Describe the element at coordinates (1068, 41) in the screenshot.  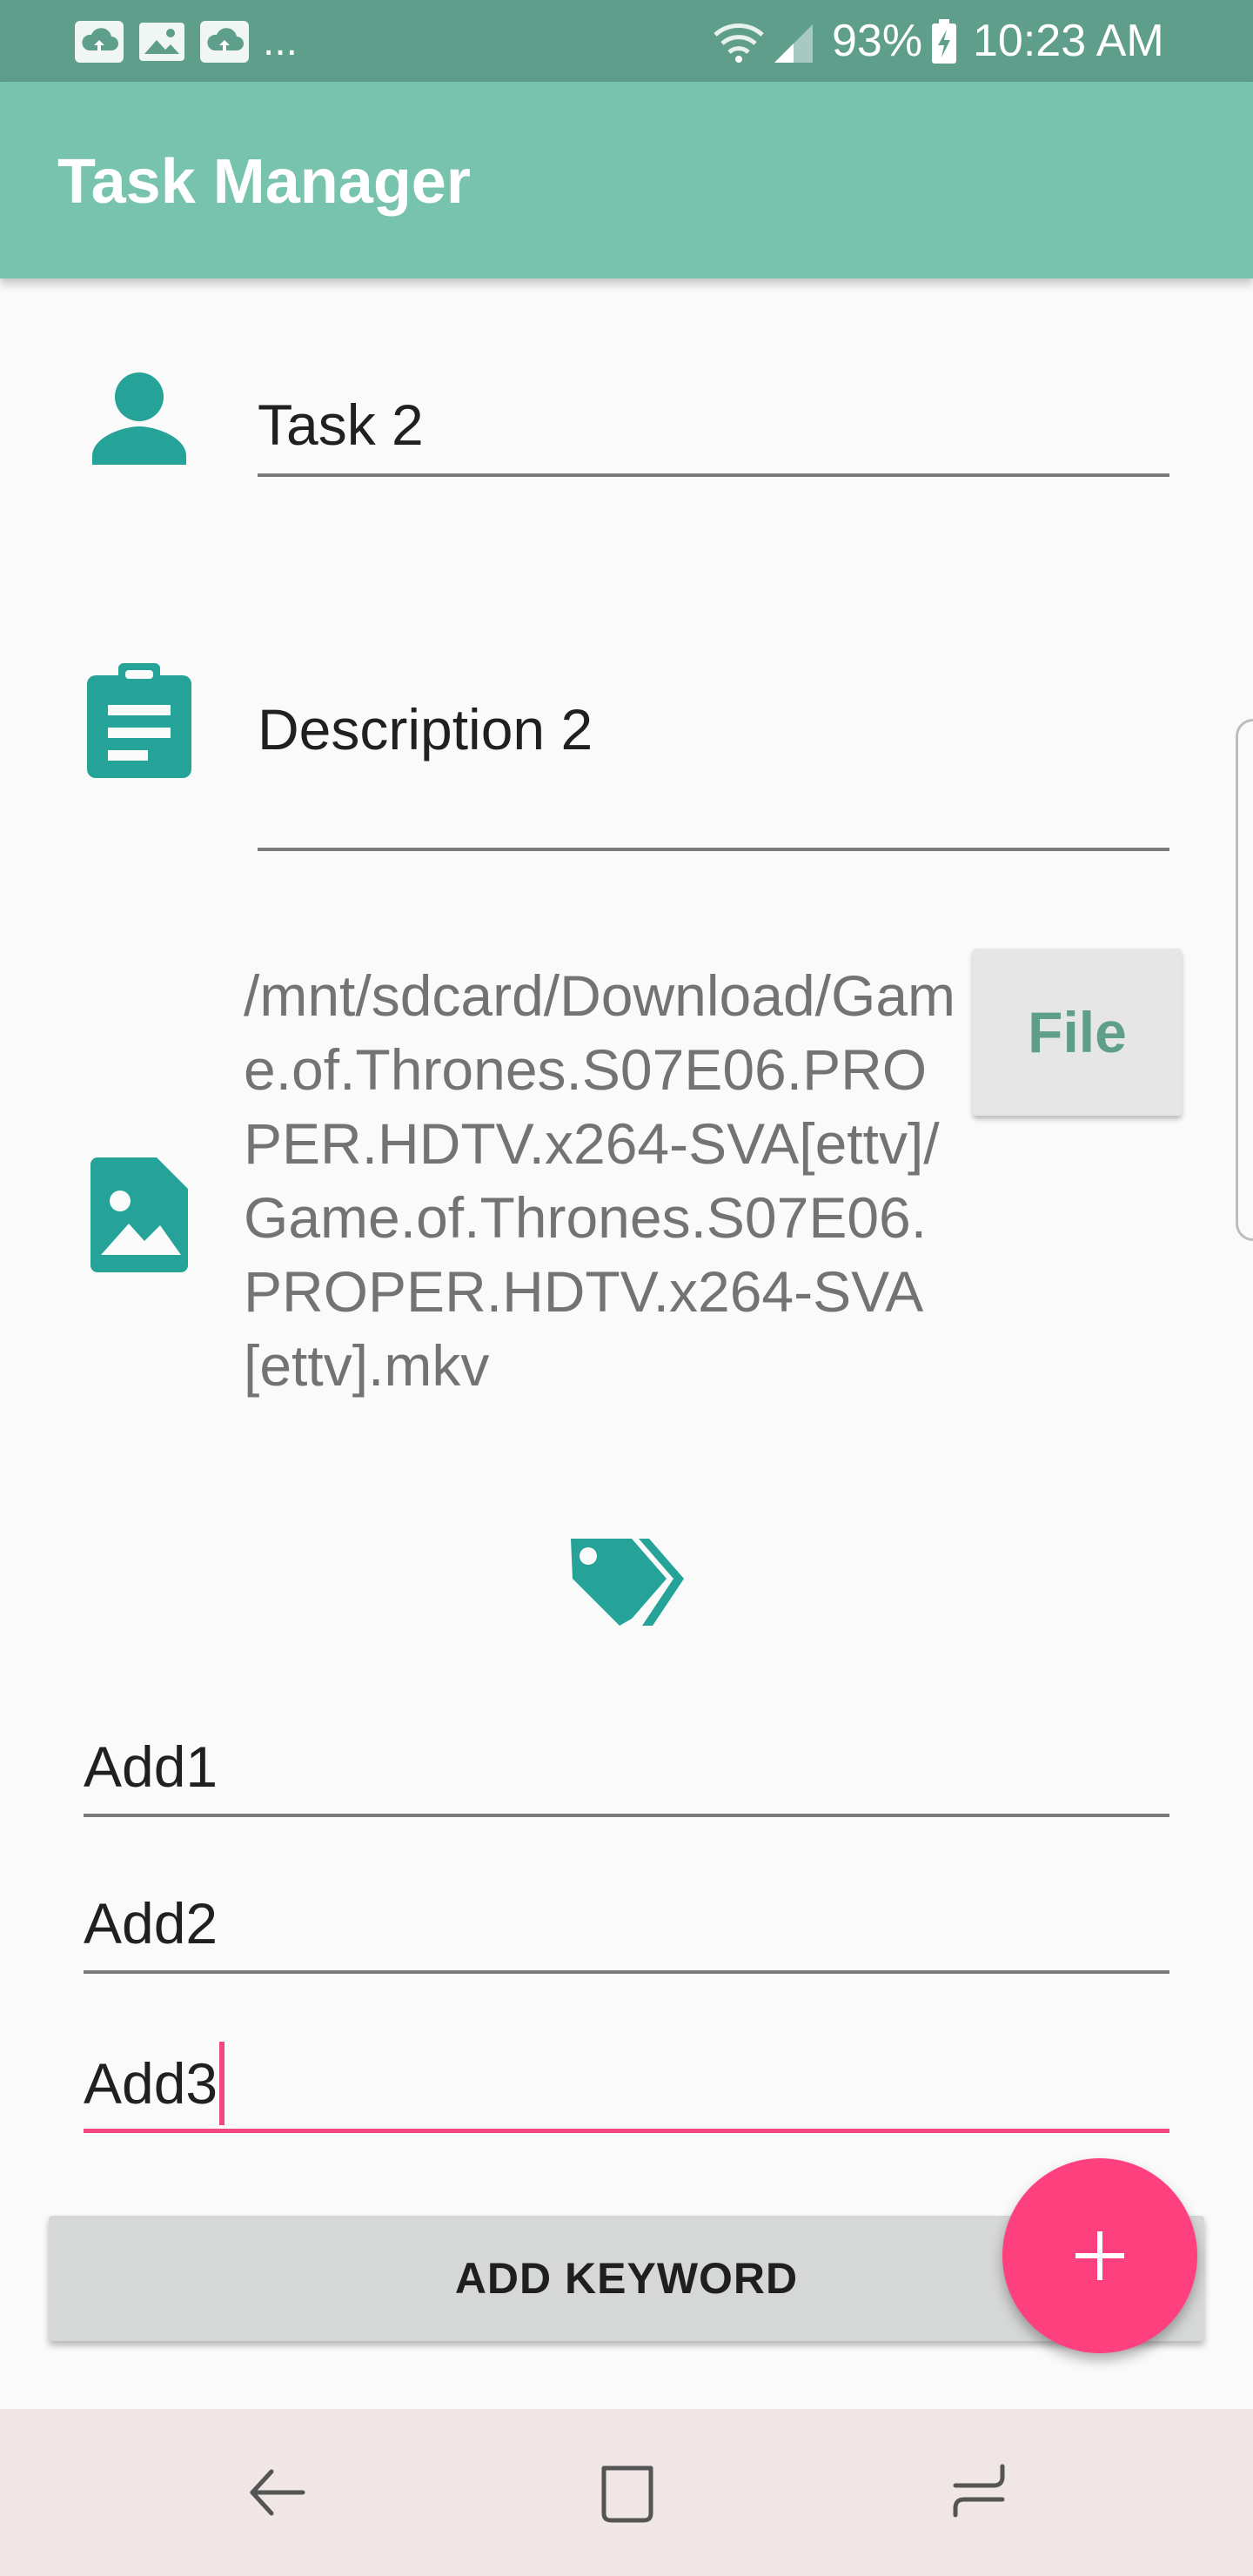
I see `clock: 10:23 AM` at that location.